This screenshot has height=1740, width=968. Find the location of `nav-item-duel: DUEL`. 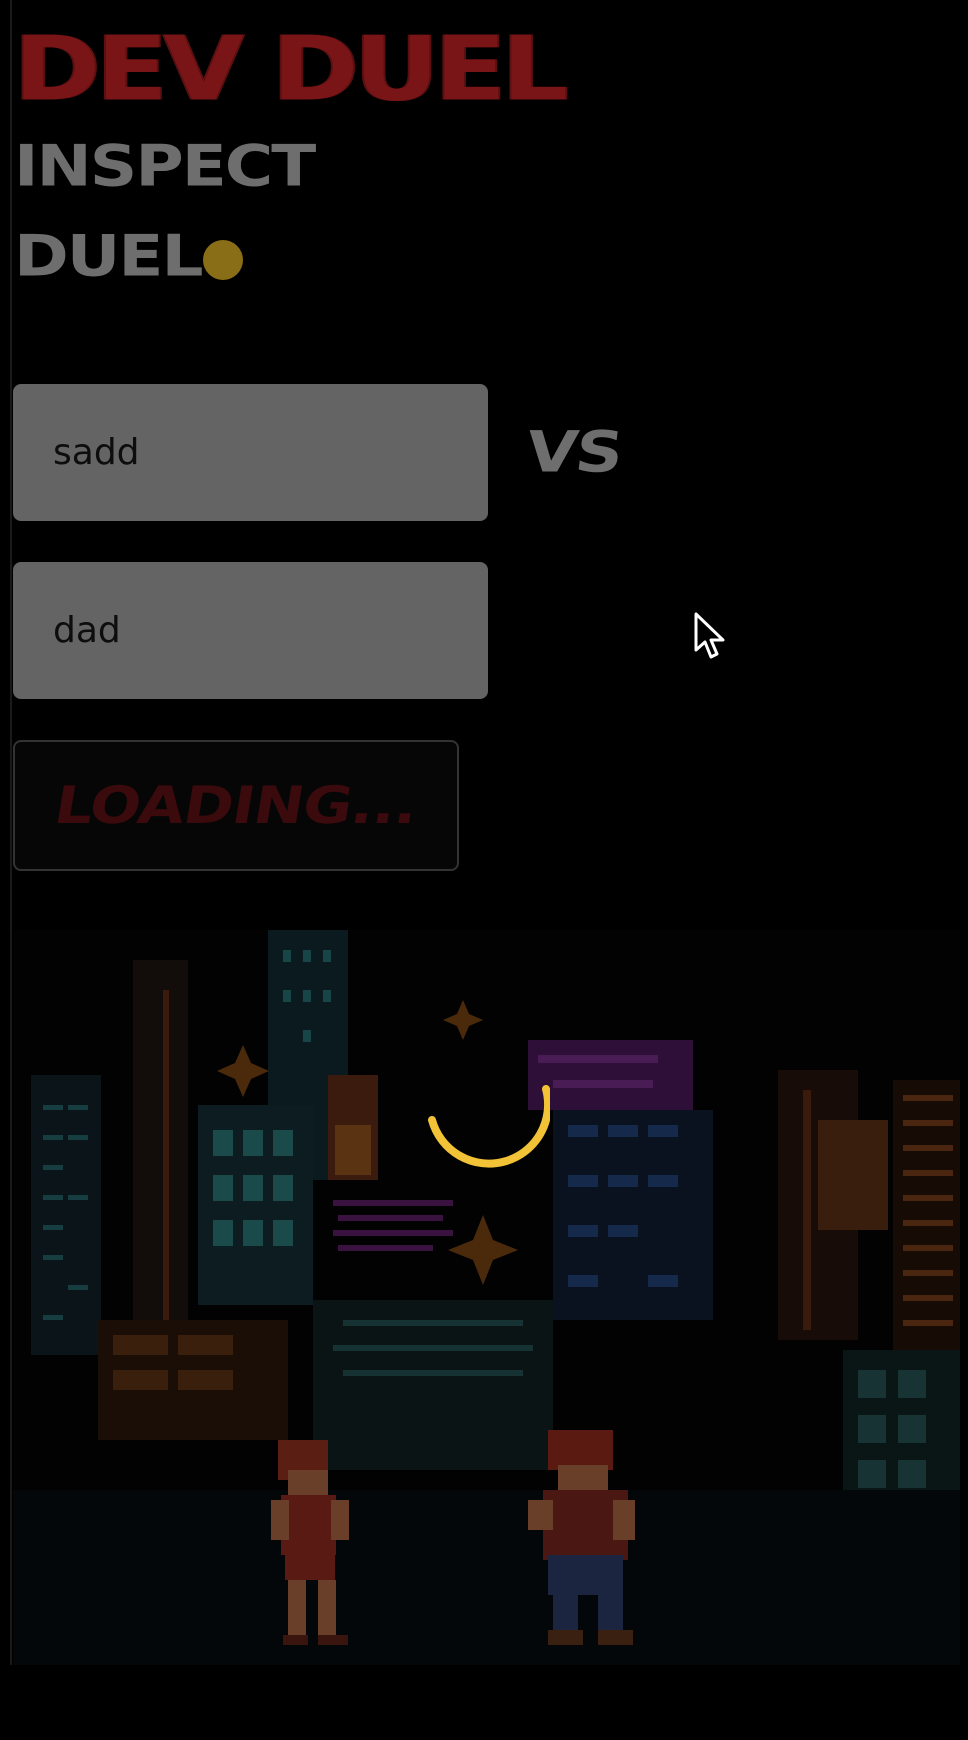

nav-item-duel: DUEL is located at coordinates (109, 256).